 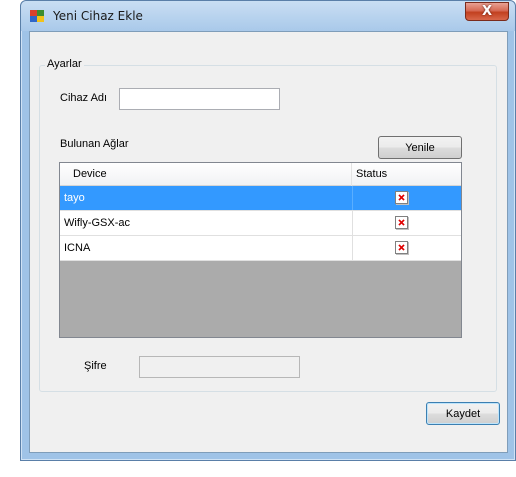 What do you see at coordinates (260, 223) in the screenshot?
I see `table-row: Wifly-GSX-ac` at bounding box center [260, 223].